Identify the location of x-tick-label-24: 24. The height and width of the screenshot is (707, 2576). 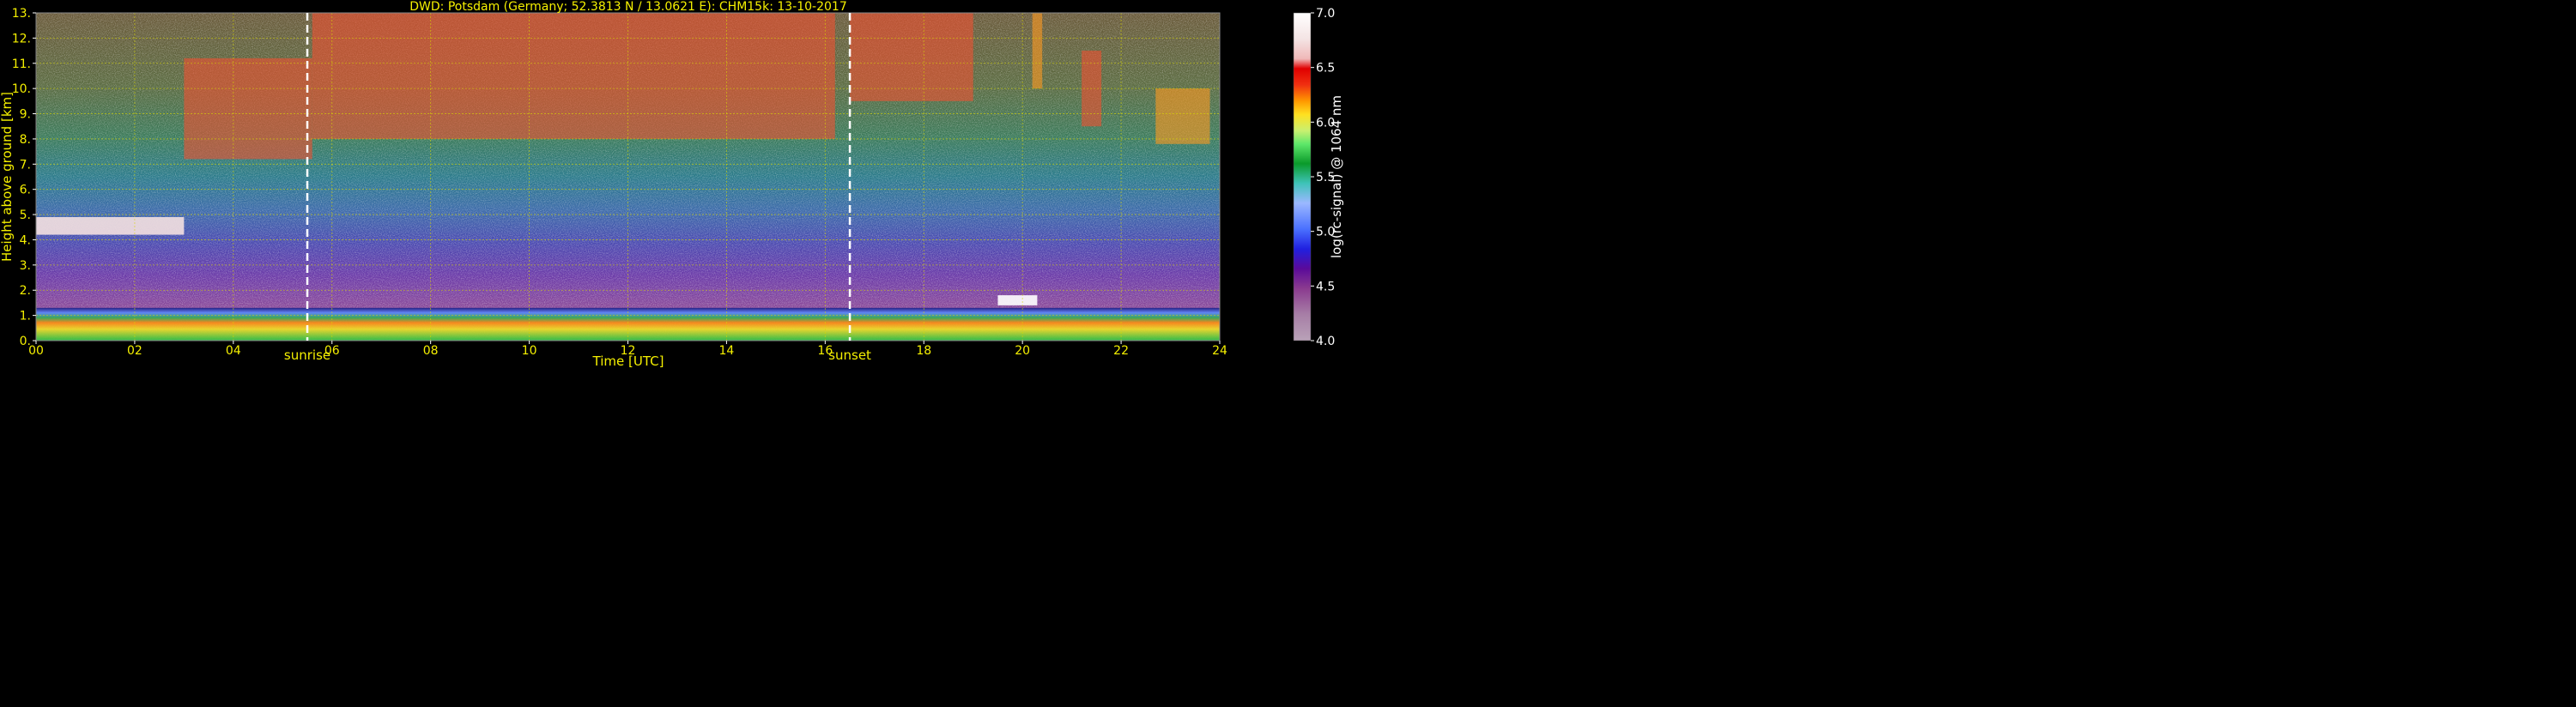
(1219, 351).